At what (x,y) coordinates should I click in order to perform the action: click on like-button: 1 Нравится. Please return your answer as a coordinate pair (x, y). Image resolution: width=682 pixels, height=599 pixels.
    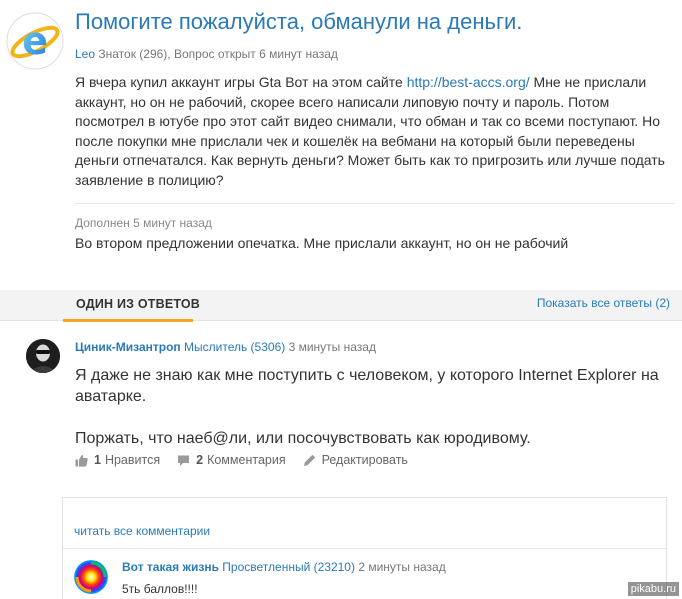
    Looking at the image, I should click on (117, 460).